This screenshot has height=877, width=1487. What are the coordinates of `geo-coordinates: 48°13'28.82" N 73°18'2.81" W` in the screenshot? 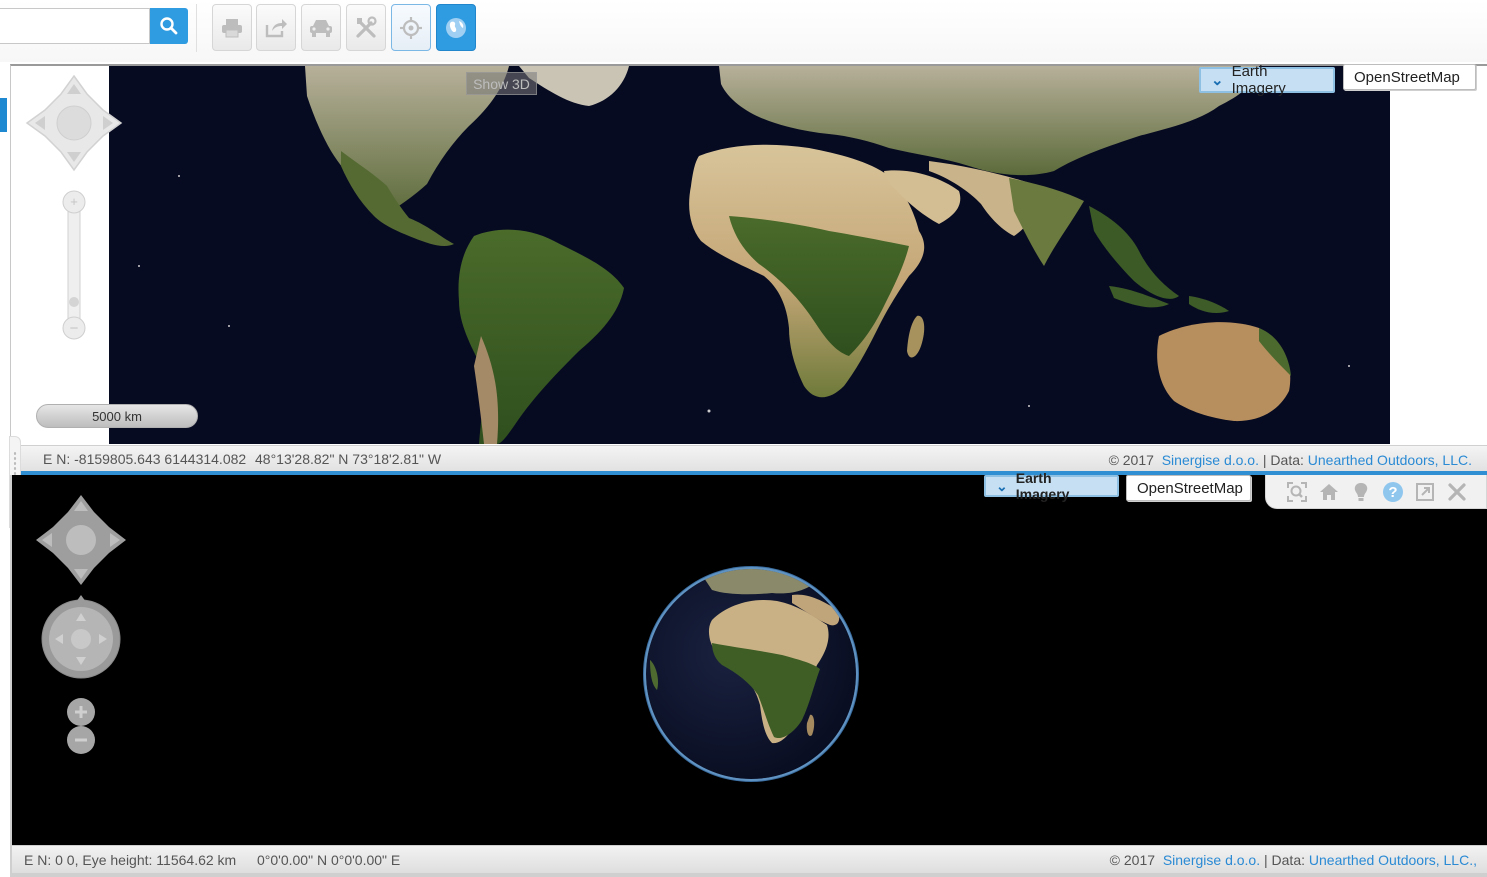 It's located at (348, 459).